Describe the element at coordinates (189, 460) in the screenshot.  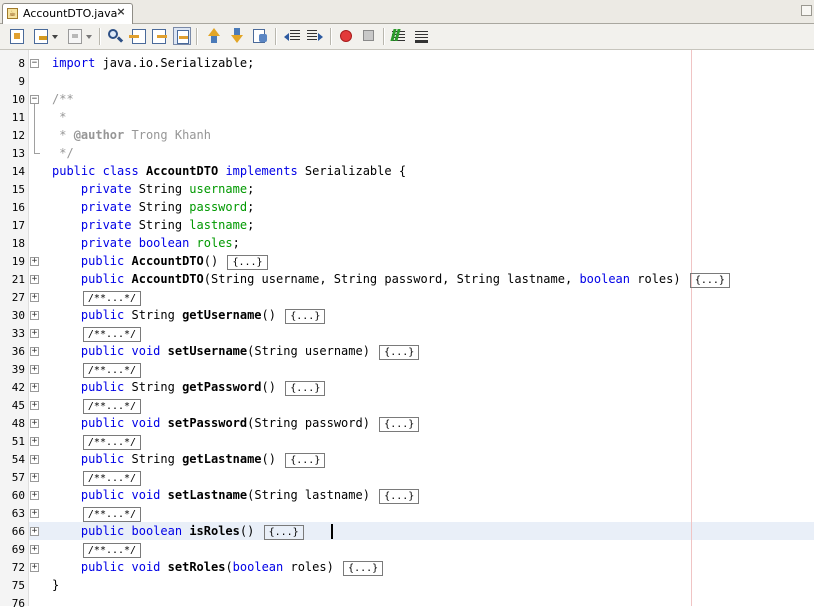
I see `code-line: public String getLastname() {...}` at that location.